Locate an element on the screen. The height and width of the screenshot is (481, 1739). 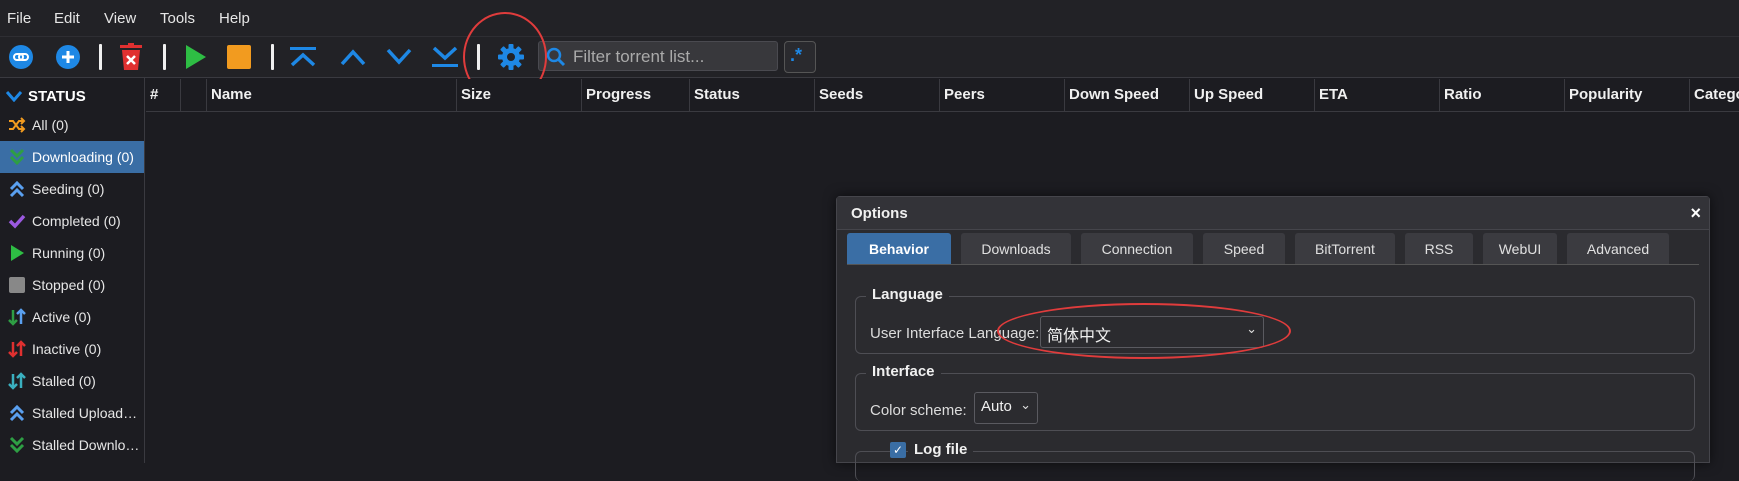
dialog-title: Options is located at coordinates (879, 213).